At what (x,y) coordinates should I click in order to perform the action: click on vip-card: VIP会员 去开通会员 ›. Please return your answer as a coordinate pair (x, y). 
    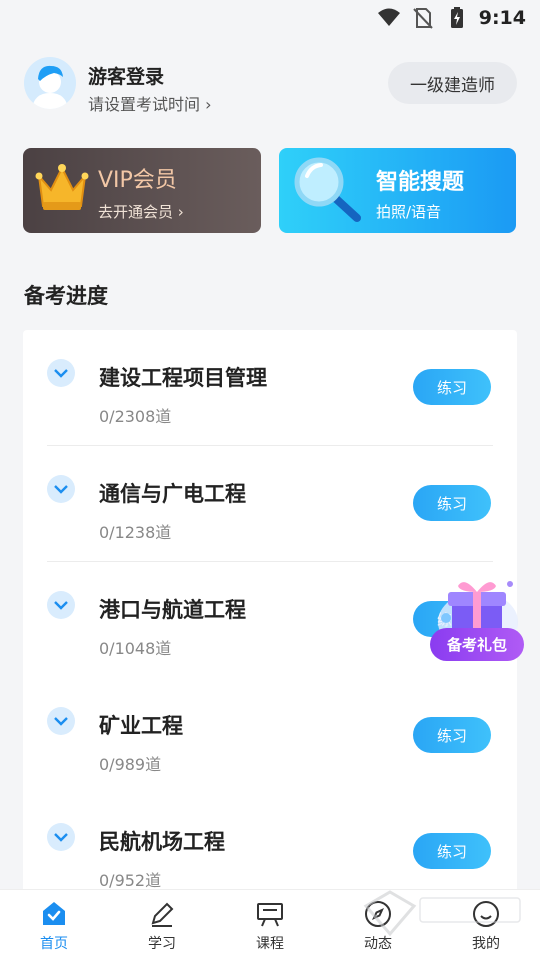
    Looking at the image, I should click on (142, 190).